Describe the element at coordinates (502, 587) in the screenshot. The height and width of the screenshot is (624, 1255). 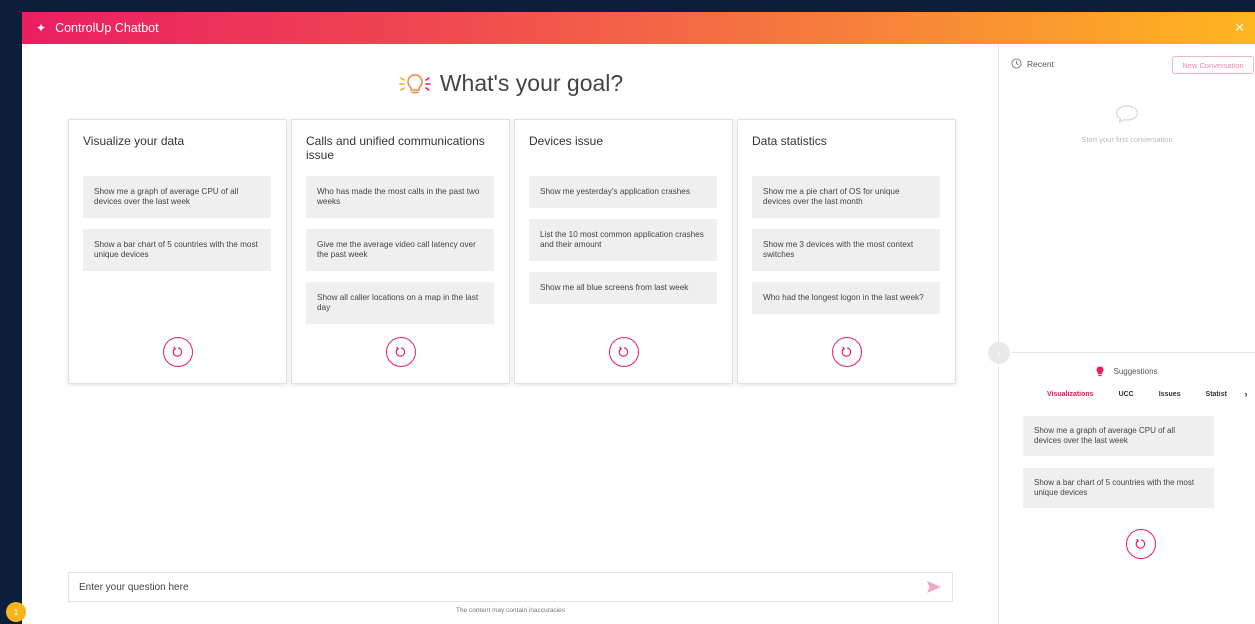
I see `question-input` at that location.